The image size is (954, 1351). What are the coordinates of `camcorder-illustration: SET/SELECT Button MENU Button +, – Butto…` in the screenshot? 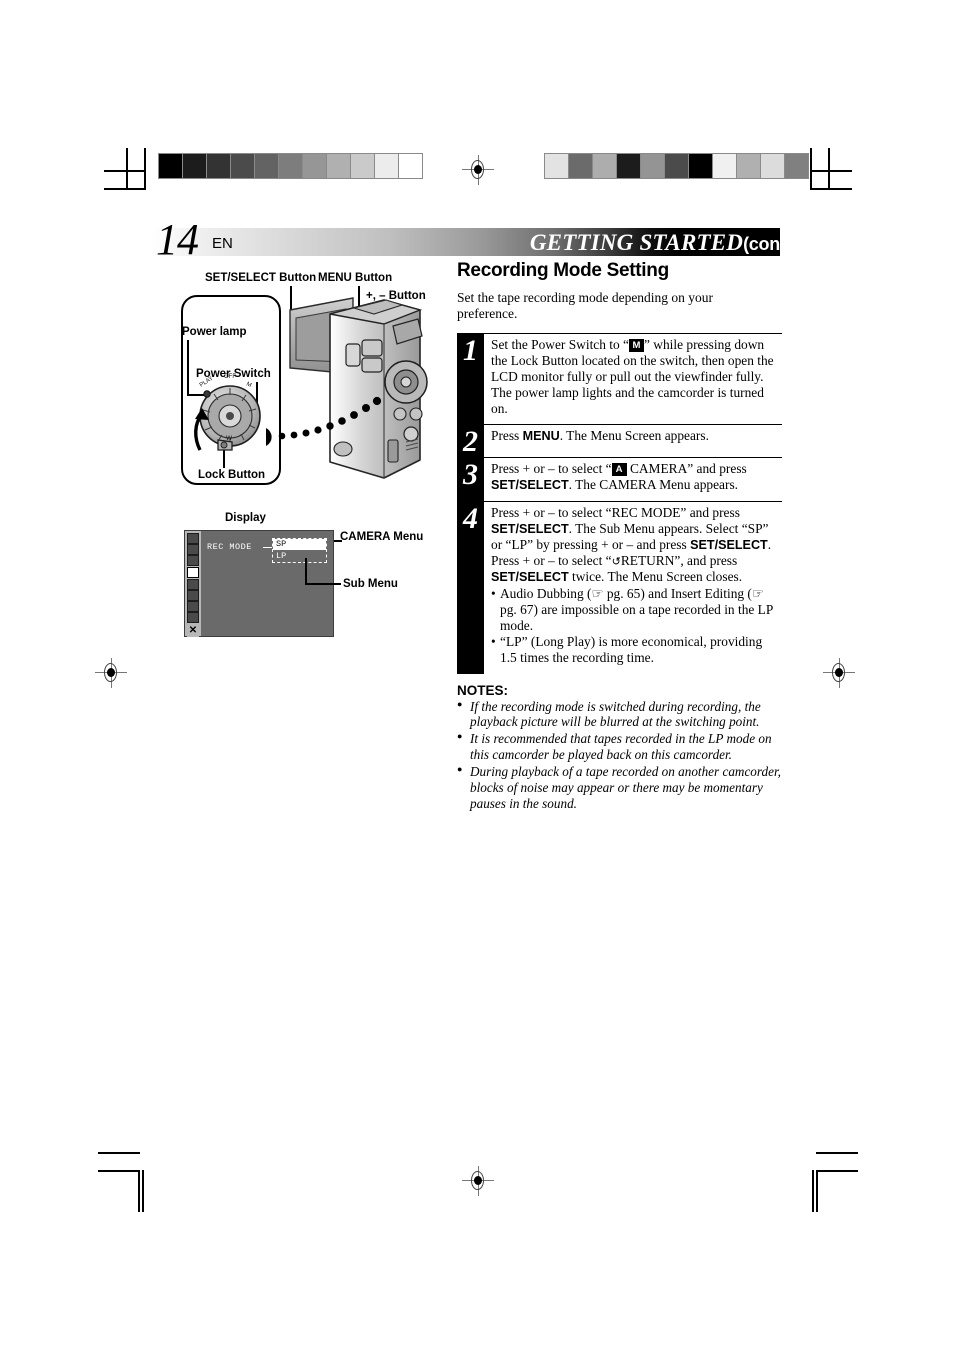 It's located at (309, 386).